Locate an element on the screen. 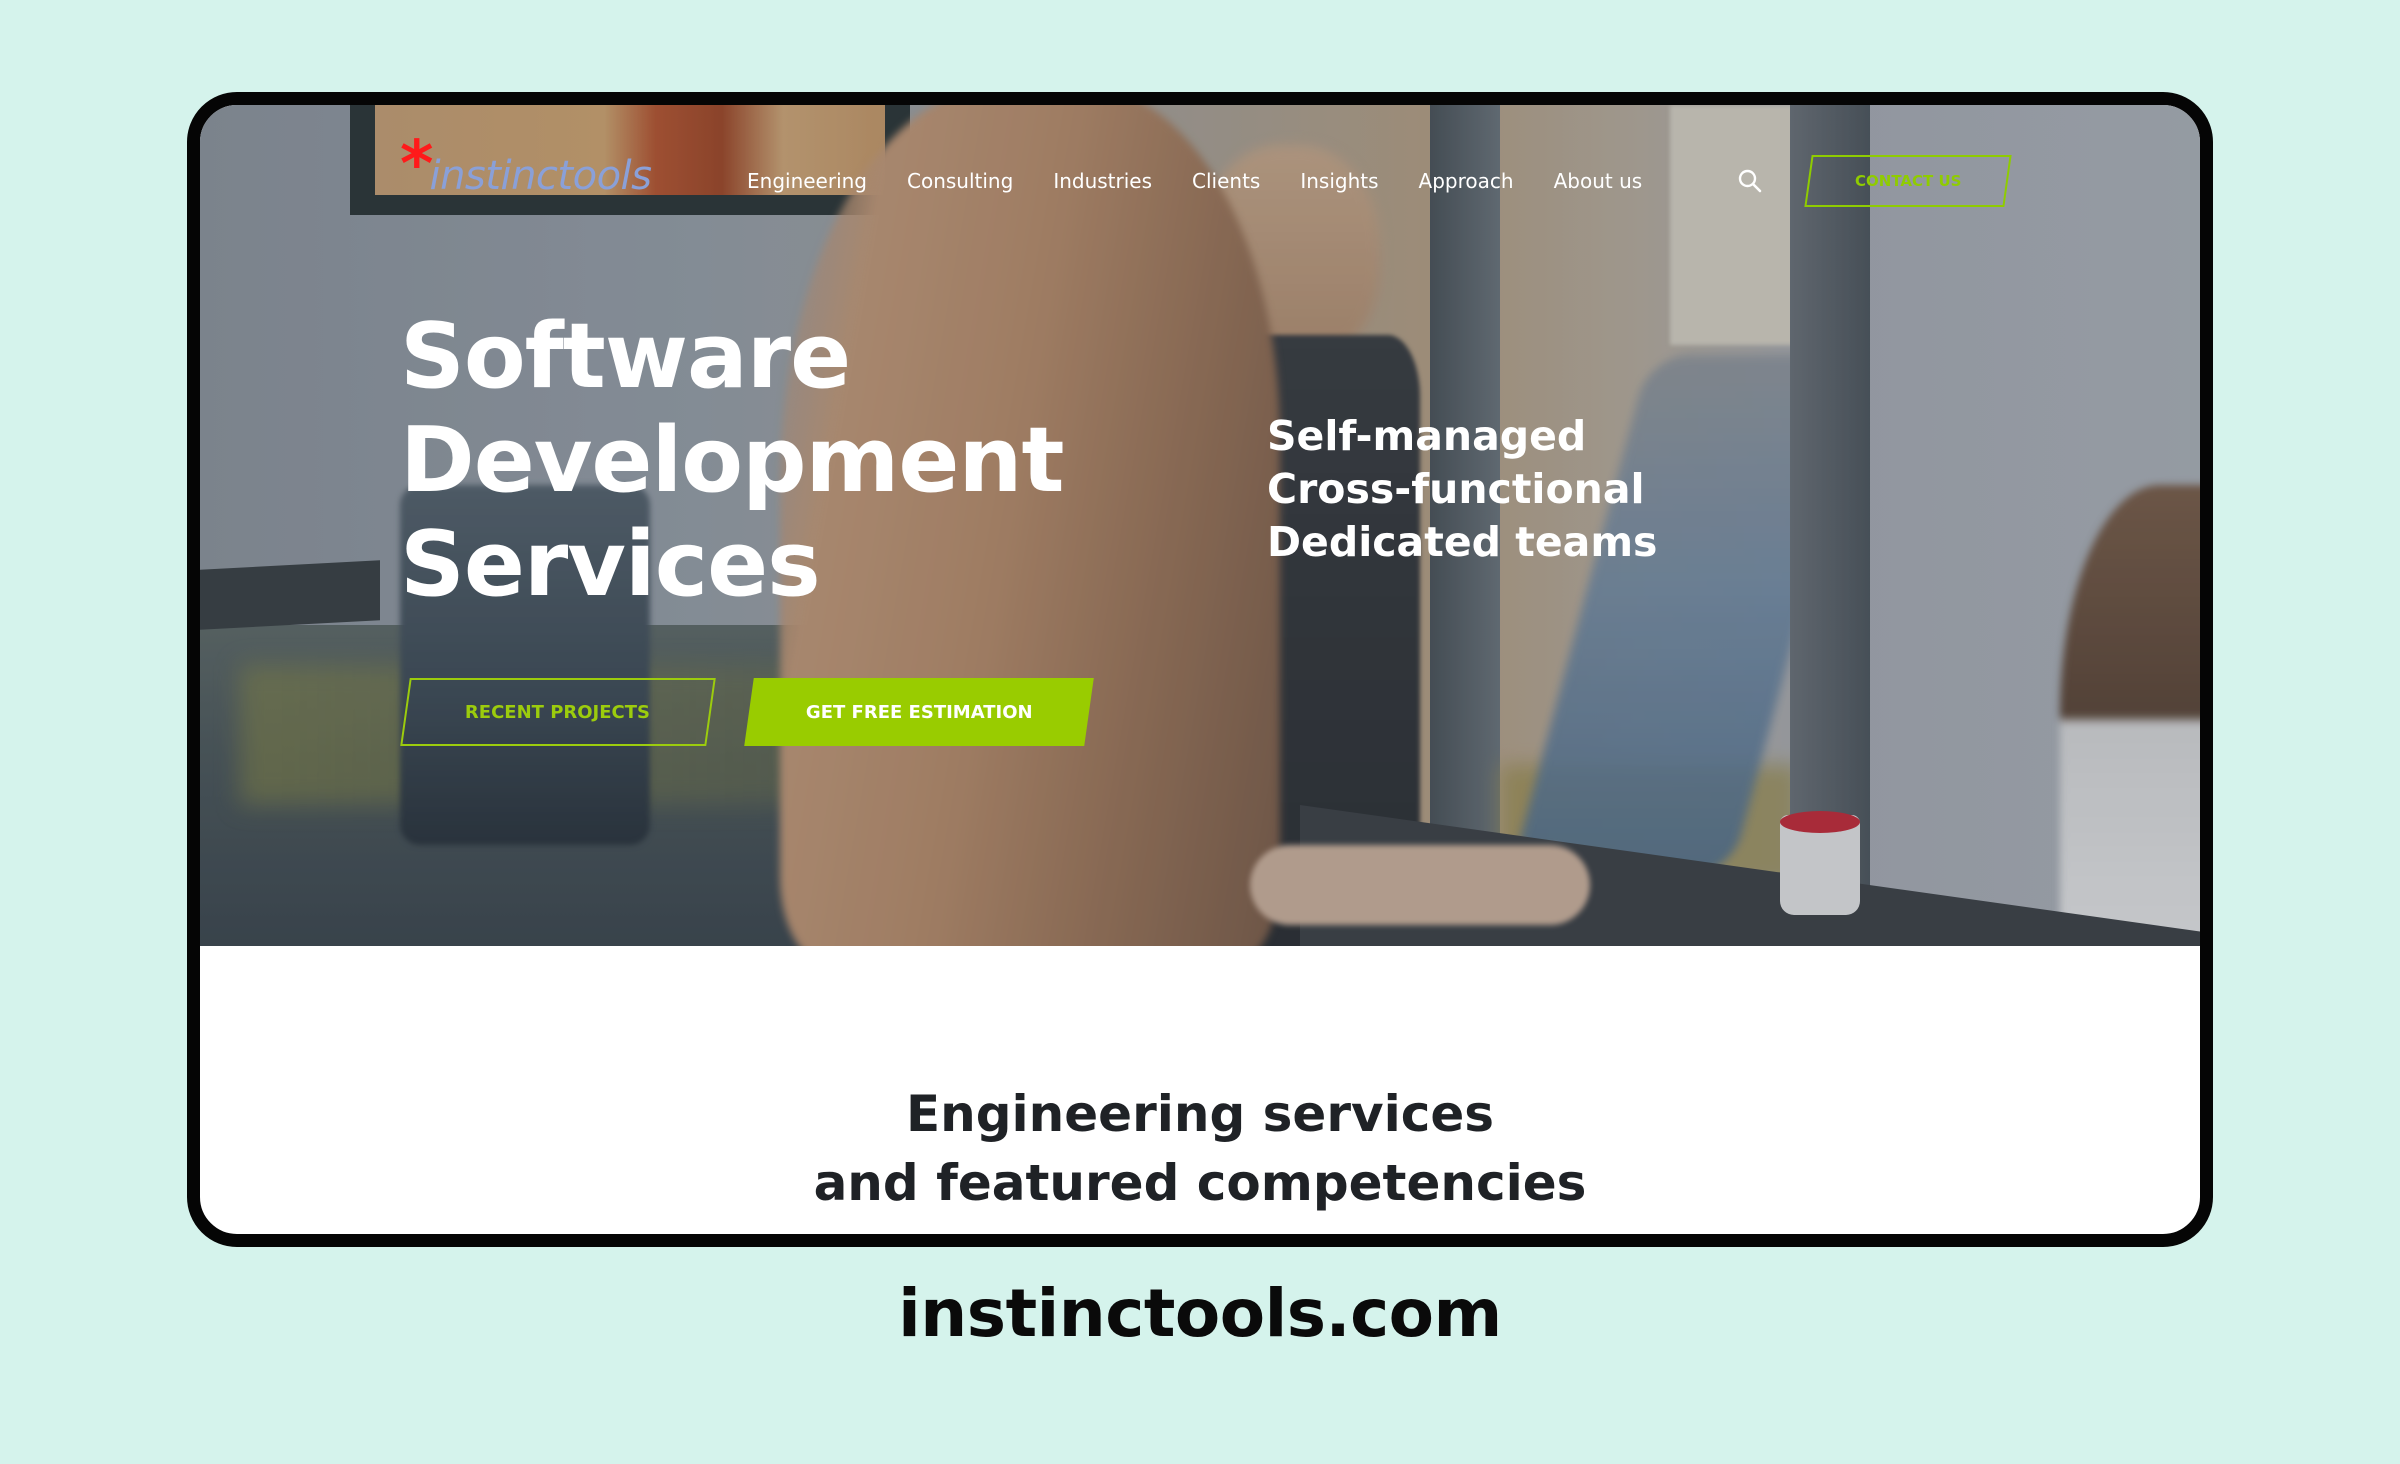 This screenshot has height=1464, width=2400. nav-industries: Industries is located at coordinates (1102, 181).